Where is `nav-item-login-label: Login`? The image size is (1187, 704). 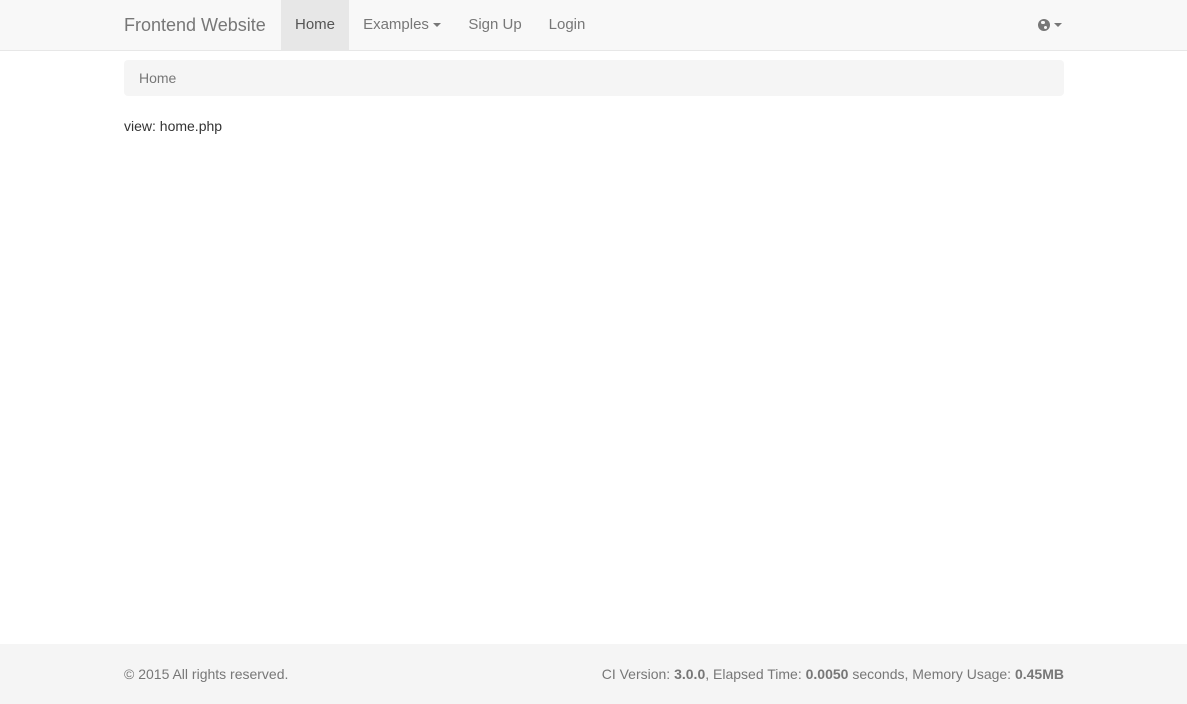 nav-item-login-label: Login is located at coordinates (567, 24).